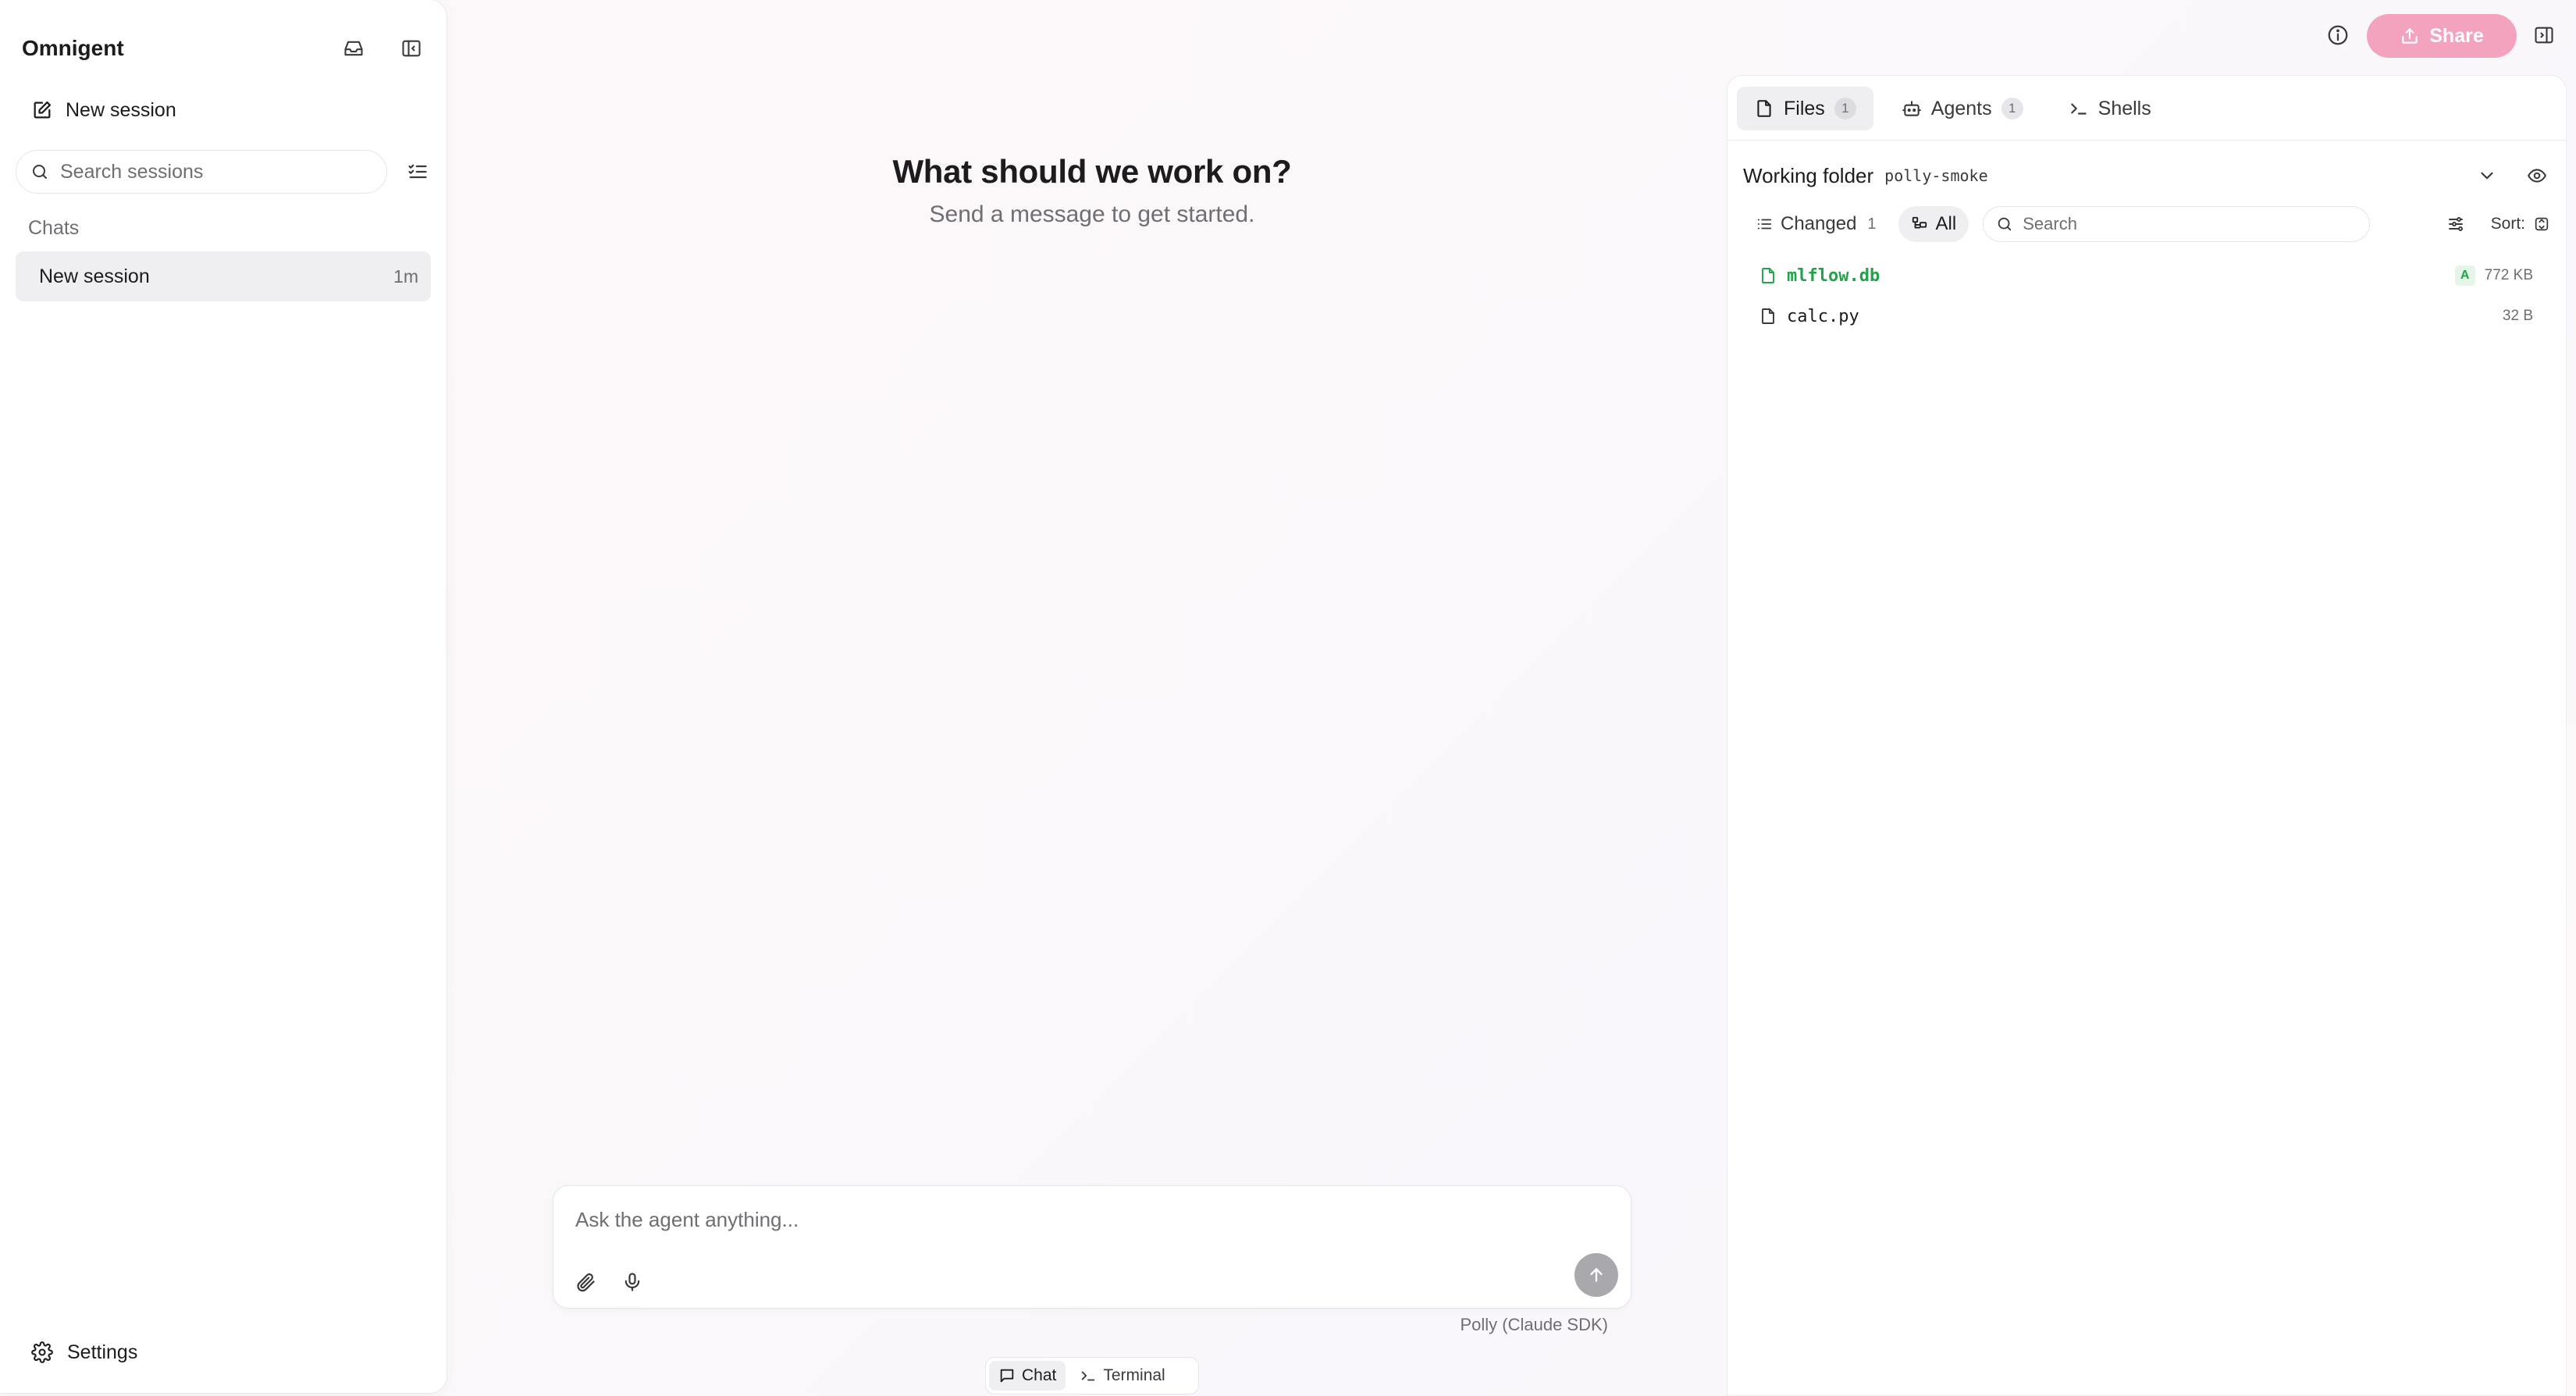 The height and width of the screenshot is (1396, 2576). What do you see at coordinates (1491, 1325) in the screenshot?
I see `model-label: Polly (Claude SDK)` at bounding box center [1491, 1325].